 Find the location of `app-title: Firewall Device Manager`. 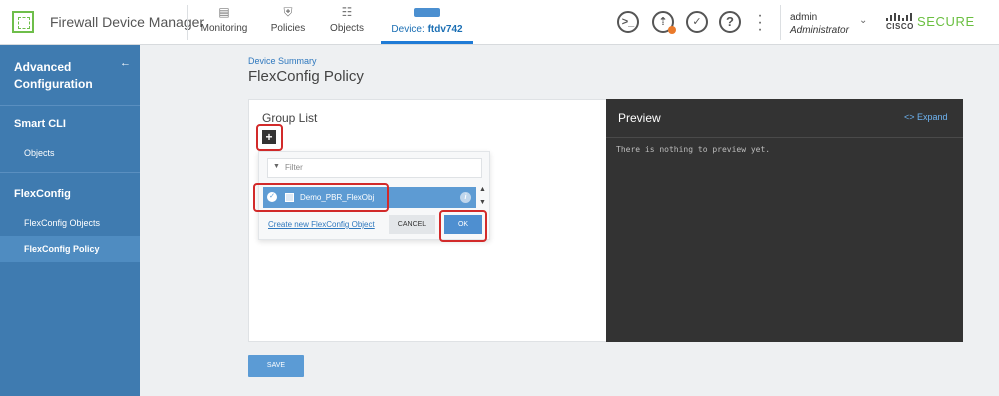

app-title: Firewall Device Manager is located at coordinates (127, 22).